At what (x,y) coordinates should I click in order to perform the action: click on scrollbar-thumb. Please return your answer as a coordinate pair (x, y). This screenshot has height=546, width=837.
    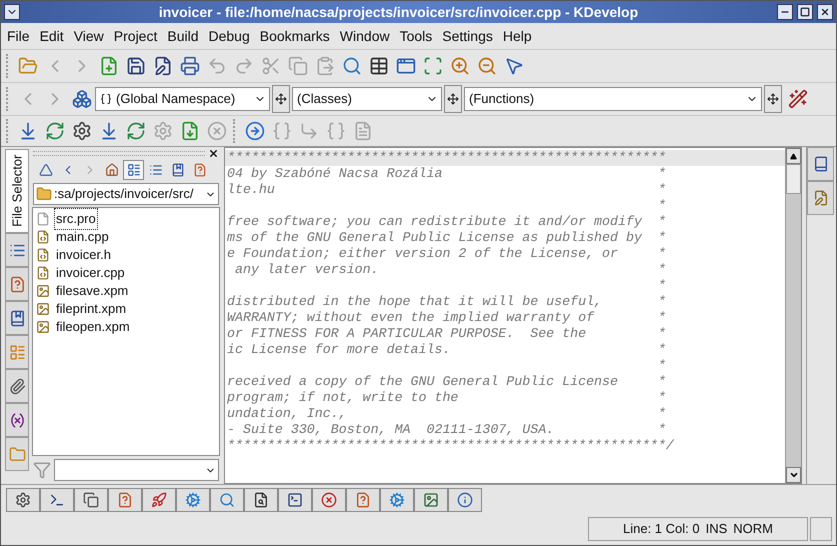
    Looking at the image, I should click on (793, 179).